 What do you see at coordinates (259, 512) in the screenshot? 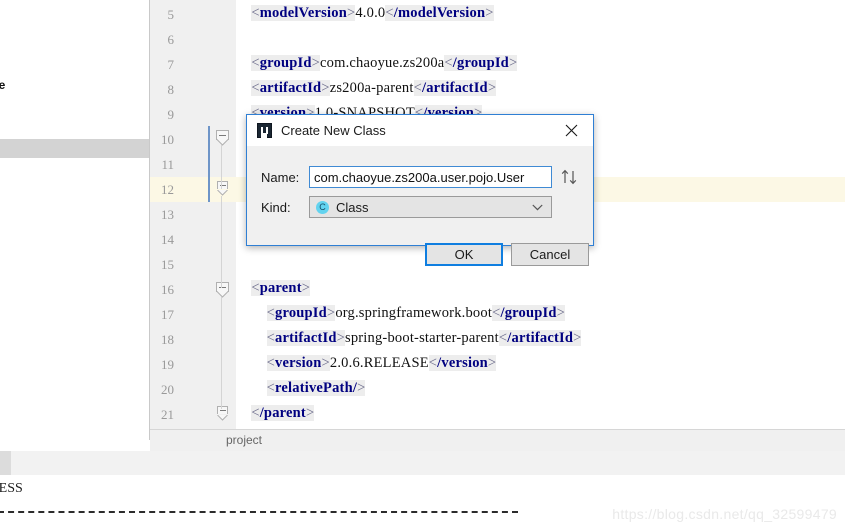
I see `console-separator-rule` at bounding box center [259, 512].